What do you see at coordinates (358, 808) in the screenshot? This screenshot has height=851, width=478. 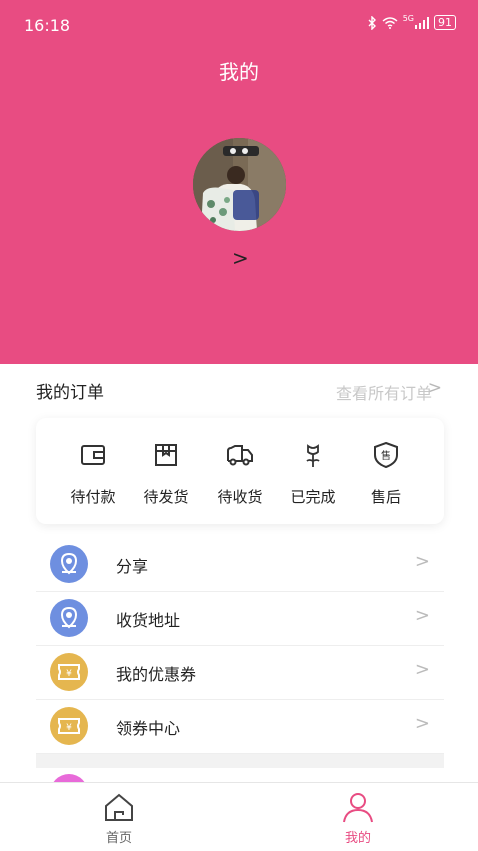 I see `user-icon` at bounding box center [358, 808].